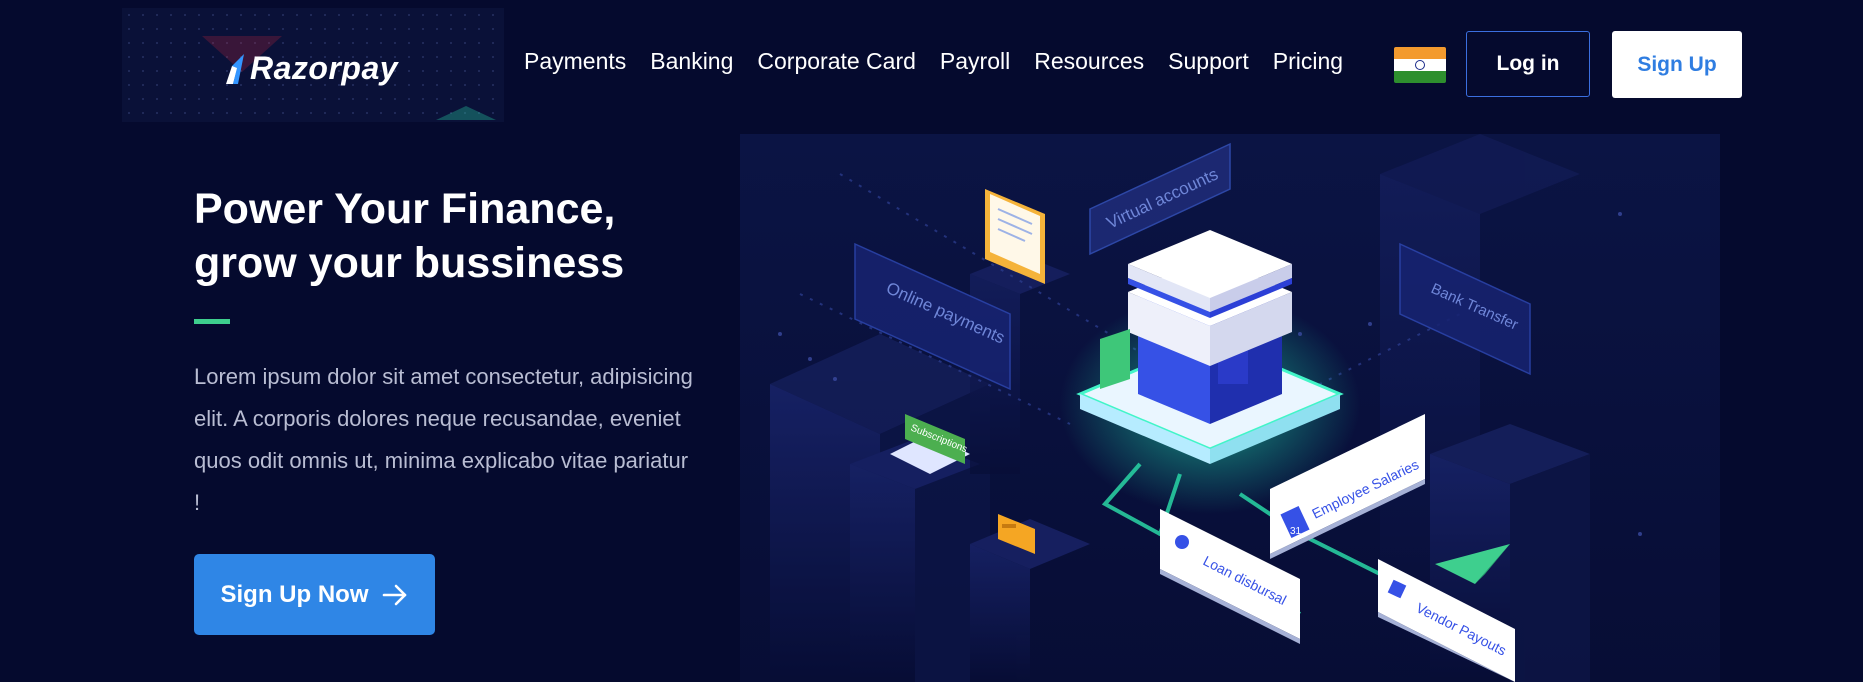 This screenshot has width=1863, height=682. Describe the element at coordinates (1420, 65) in the screenshot. I see `india-flag-icon` at that location.